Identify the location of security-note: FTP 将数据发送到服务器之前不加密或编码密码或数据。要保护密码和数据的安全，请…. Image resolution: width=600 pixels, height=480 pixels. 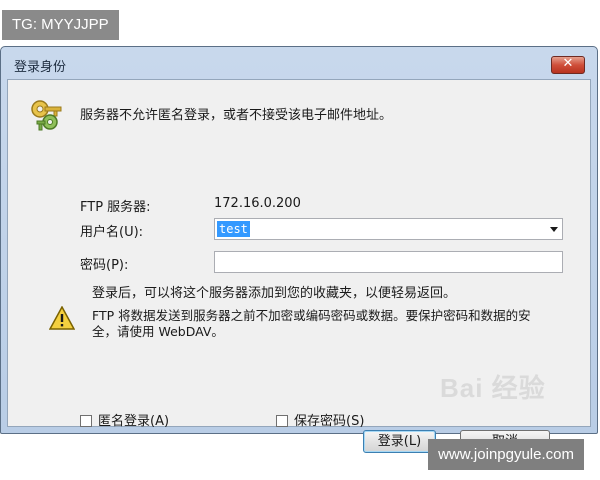
(311, 323).